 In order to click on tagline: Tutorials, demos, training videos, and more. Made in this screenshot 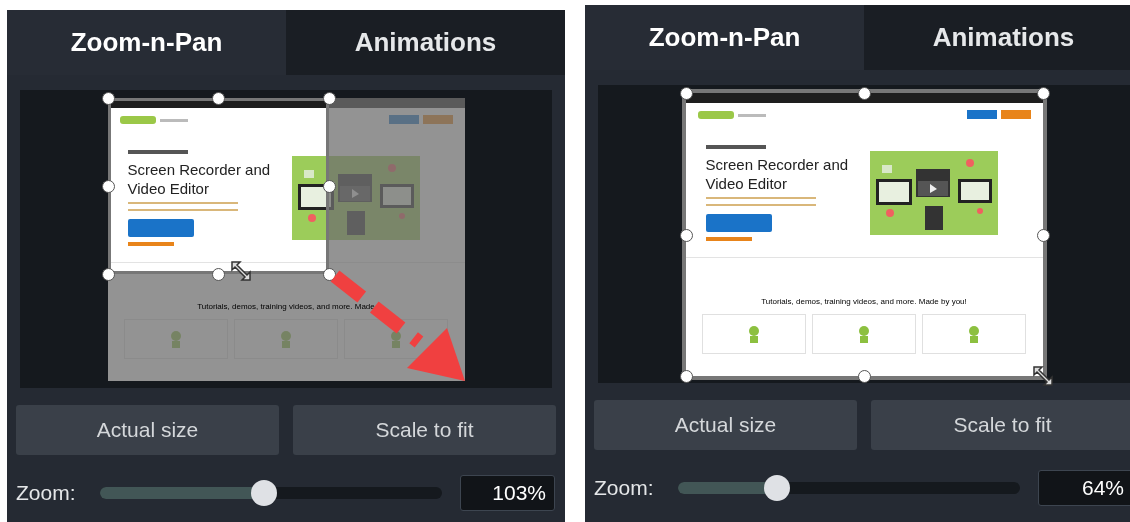, I will do `click(286, 306)`.